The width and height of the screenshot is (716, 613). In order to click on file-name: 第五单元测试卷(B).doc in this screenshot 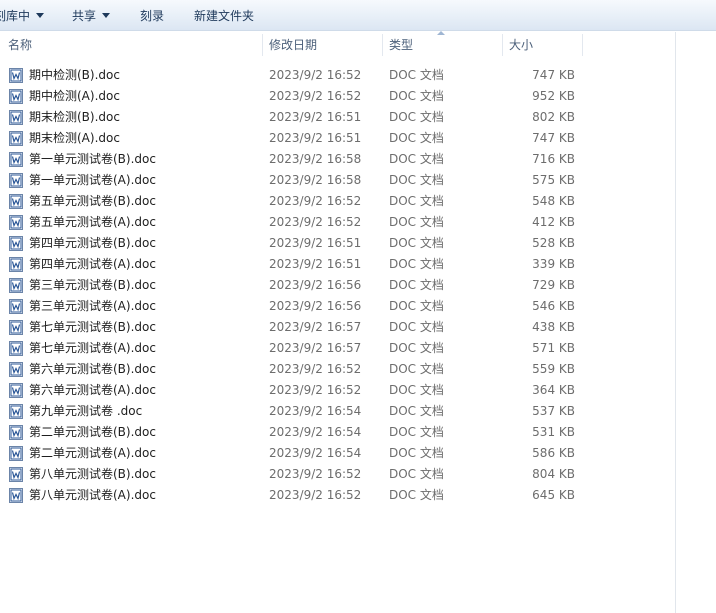, I will do `click(92, 201)`.